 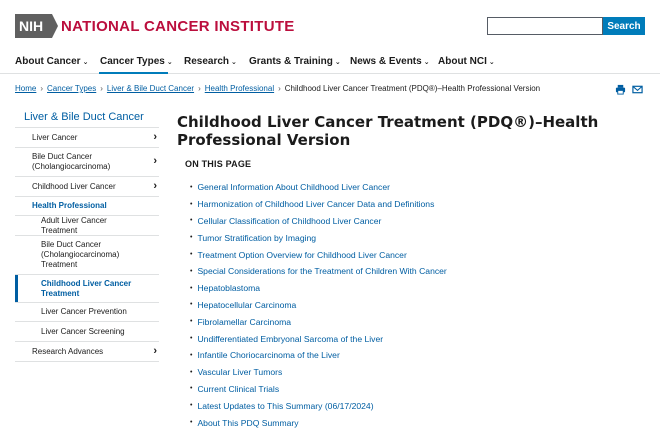 What do you see at coordinates (150, 88) in the screenshot?
I see `breadcrumb-liver-bile-duct: Liver & Bile Duct Cancer` at bounding box center [150, 88].